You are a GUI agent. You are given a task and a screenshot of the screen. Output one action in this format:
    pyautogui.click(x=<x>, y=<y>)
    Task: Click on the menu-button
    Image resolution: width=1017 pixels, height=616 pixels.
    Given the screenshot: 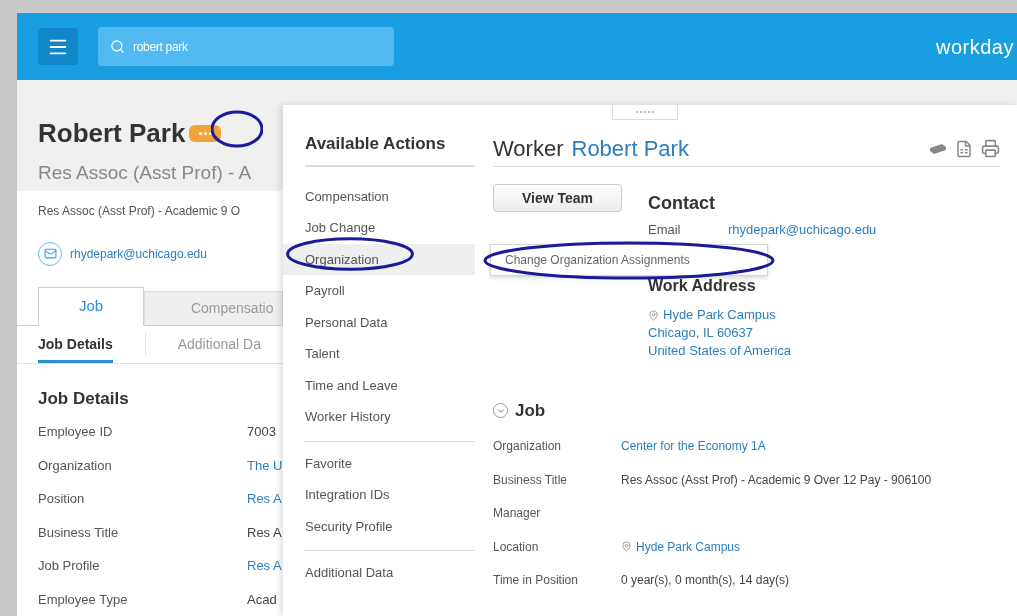 What is the action you would take?
    pyautogui.click(x=58, y=46)
    